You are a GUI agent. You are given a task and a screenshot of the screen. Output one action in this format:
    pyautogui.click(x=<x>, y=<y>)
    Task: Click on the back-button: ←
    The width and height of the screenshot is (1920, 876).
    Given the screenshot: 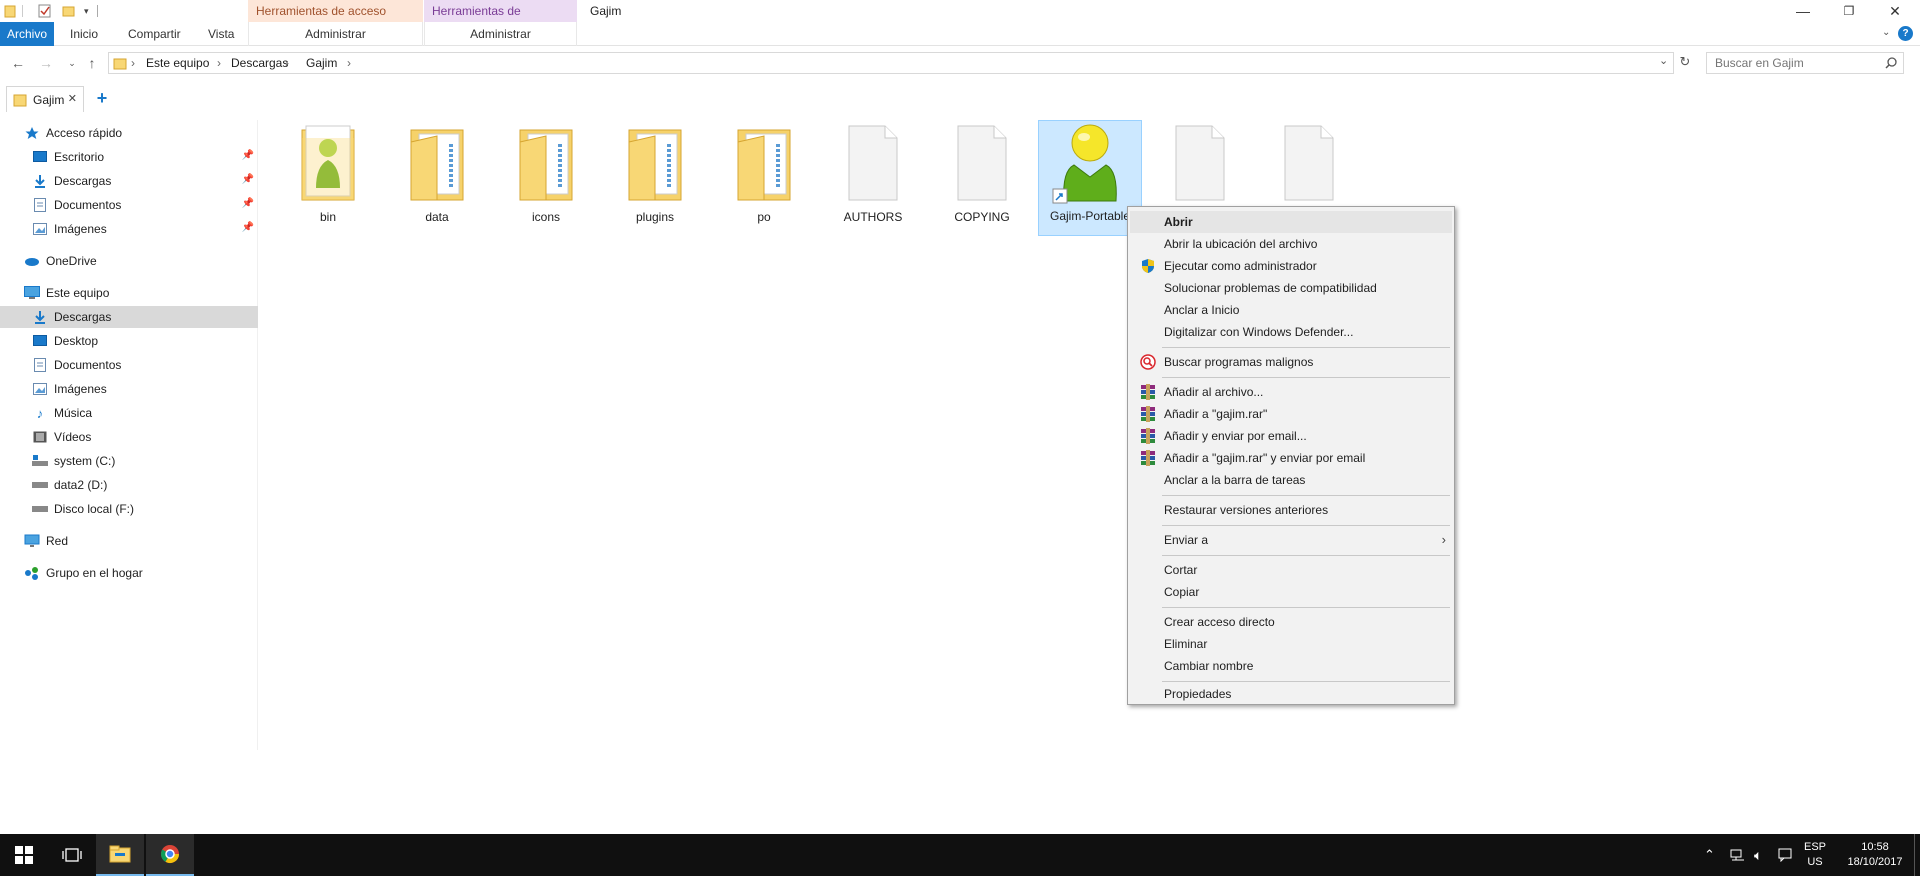 What is the action you would take?
    pyautogui.click(x=18, y=63)
    